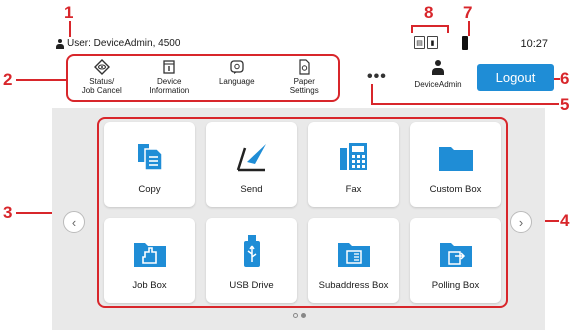  I want to click on device-information-button: Device Information, so click(170, 78).